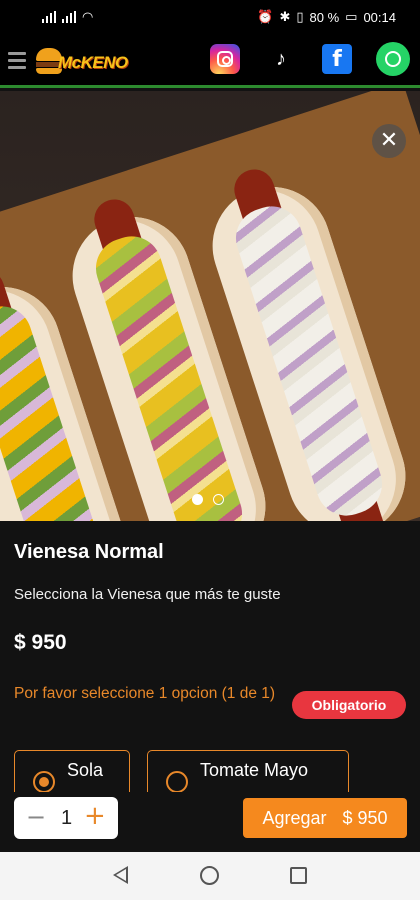 This screenshot has width=420, height=900. What do you see at coordinates (265, 16) in the screenshot?
I see `alarm-icon: ⏰` at bounding box center [265, 16].